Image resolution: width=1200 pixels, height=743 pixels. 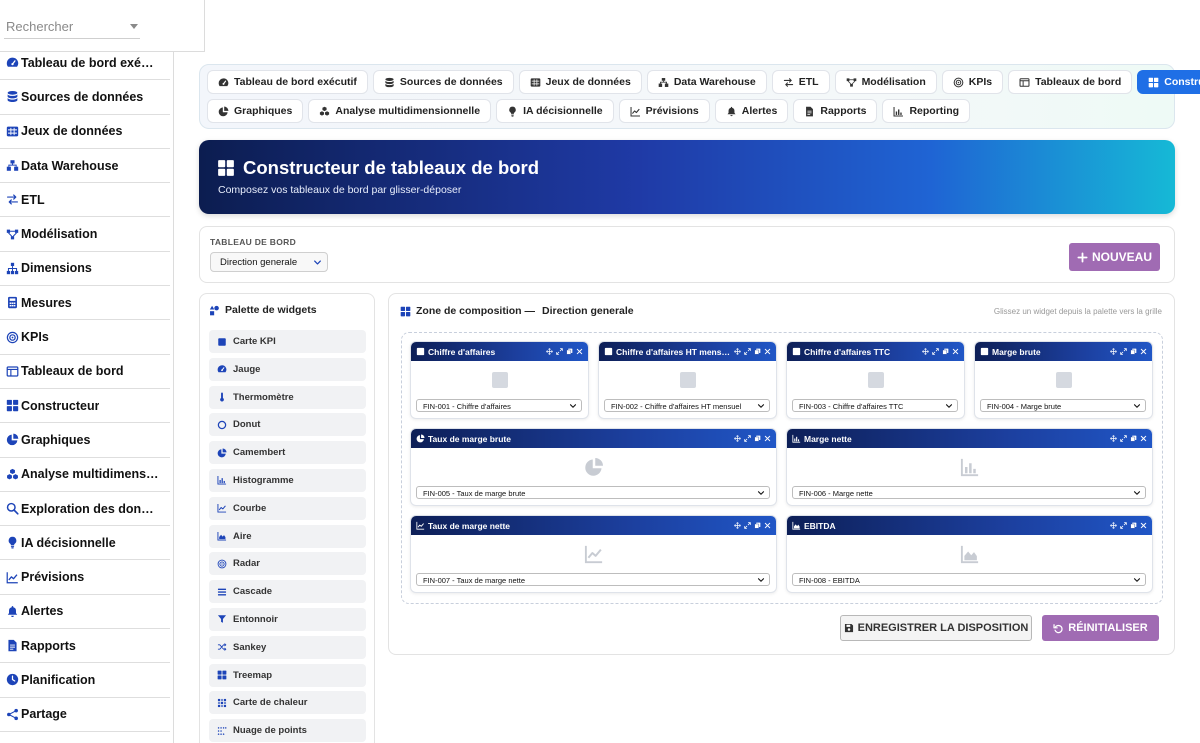 I want to click on widget-card: Marge nette FIN-006 - Marge nette, so click(x=969, y=467).